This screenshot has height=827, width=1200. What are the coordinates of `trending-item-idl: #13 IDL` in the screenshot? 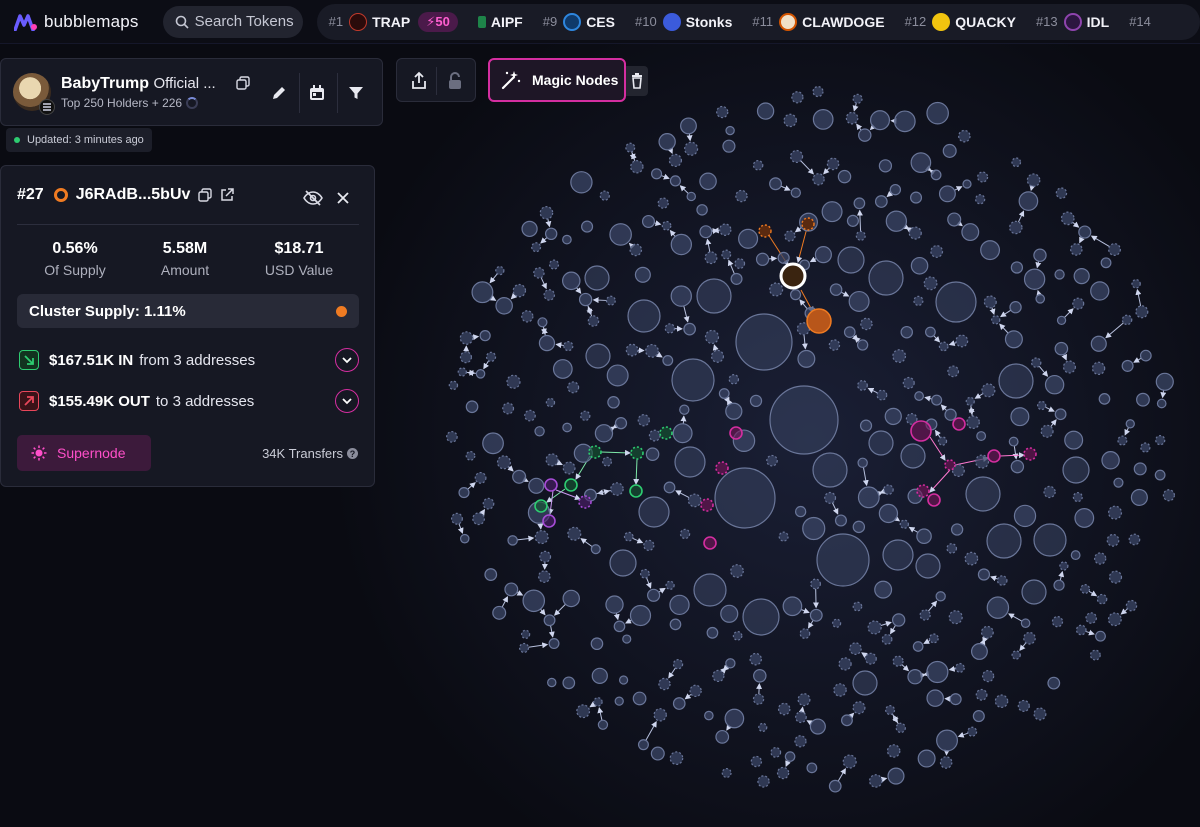 It's located at (1072, 21).